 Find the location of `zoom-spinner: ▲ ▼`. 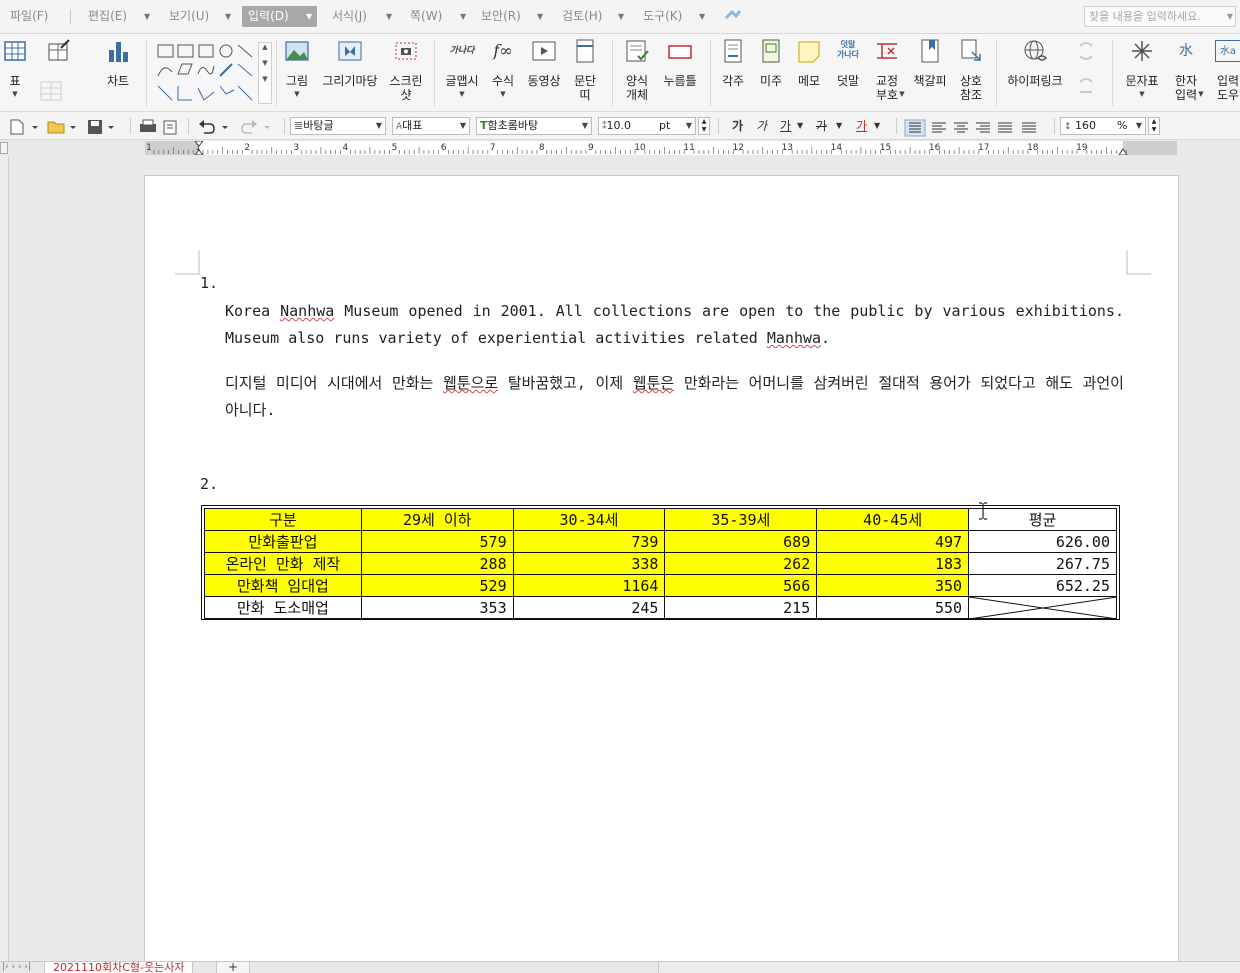

zoom-spinner: ▲ ▼ is located at coordinates (1154, 126).